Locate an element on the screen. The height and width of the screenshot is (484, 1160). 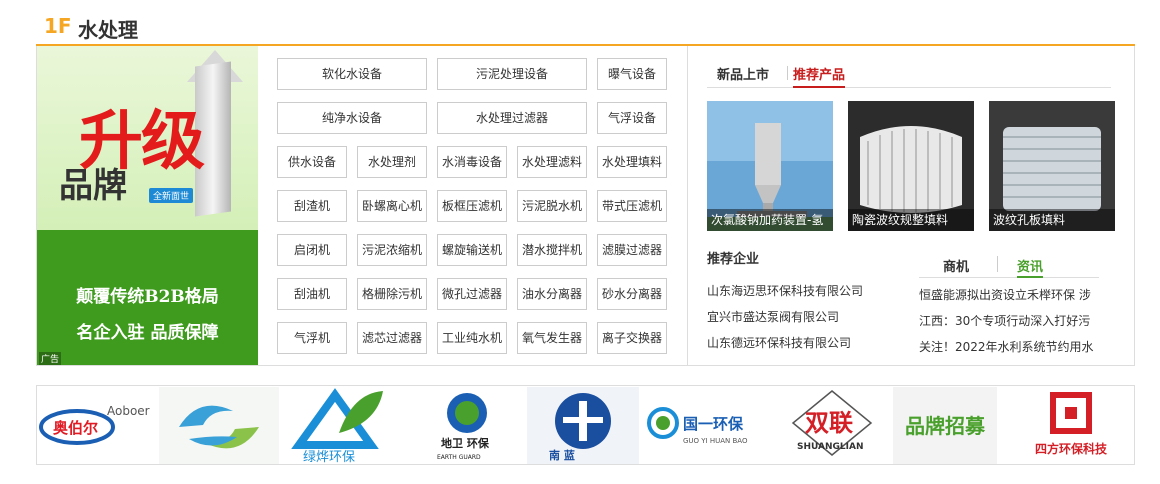
swirl-logo-icon is located at coordinates (219, 425).